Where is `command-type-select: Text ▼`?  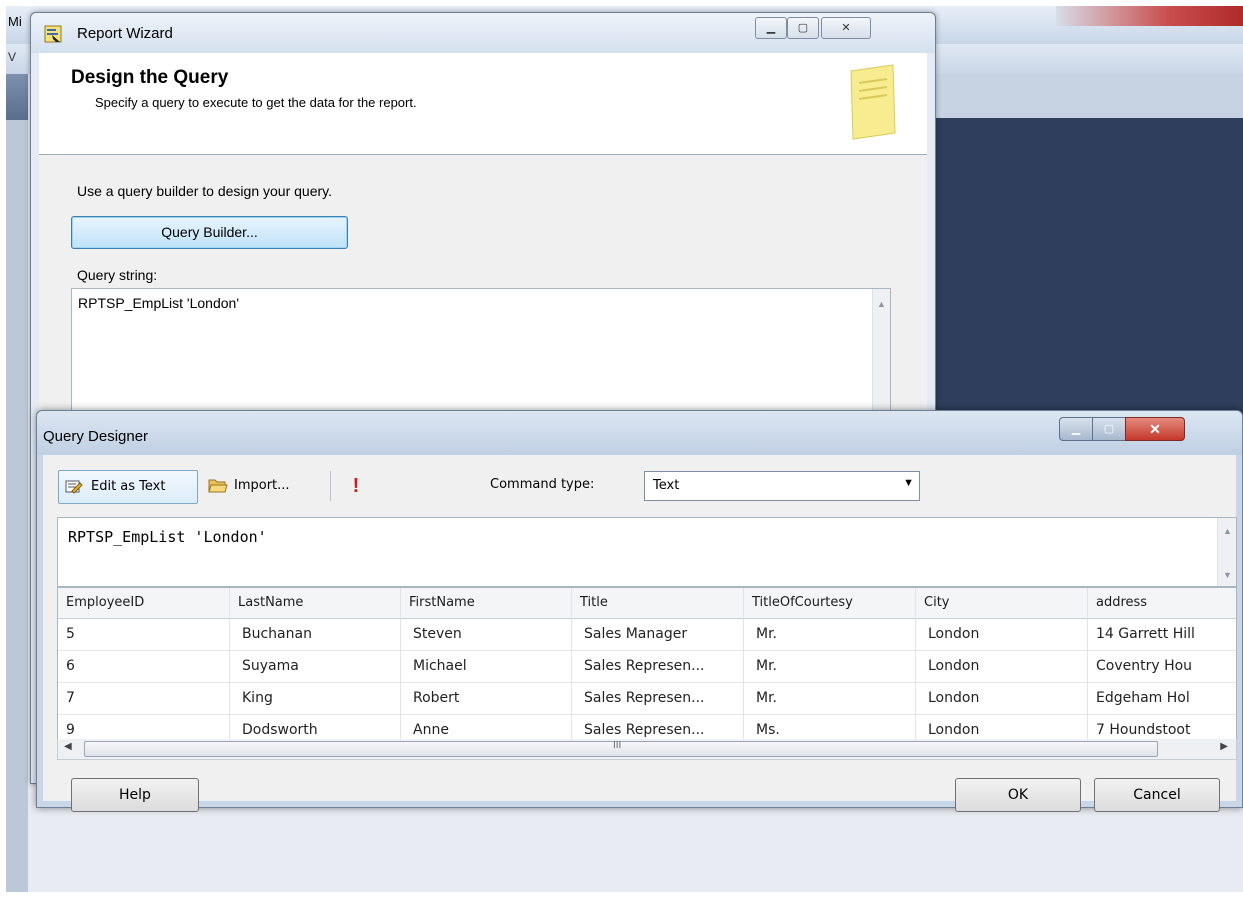 command-type-select: Text ▼ is located at coordinates (782, 486).